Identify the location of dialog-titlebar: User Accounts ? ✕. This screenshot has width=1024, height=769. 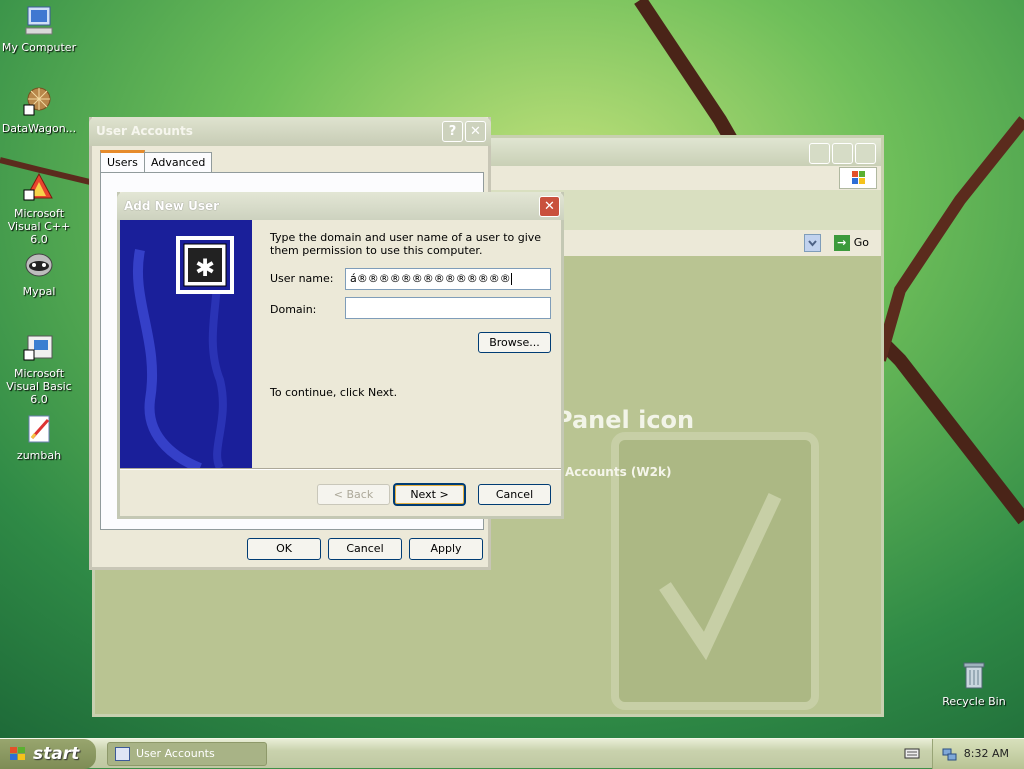
(290, 131).